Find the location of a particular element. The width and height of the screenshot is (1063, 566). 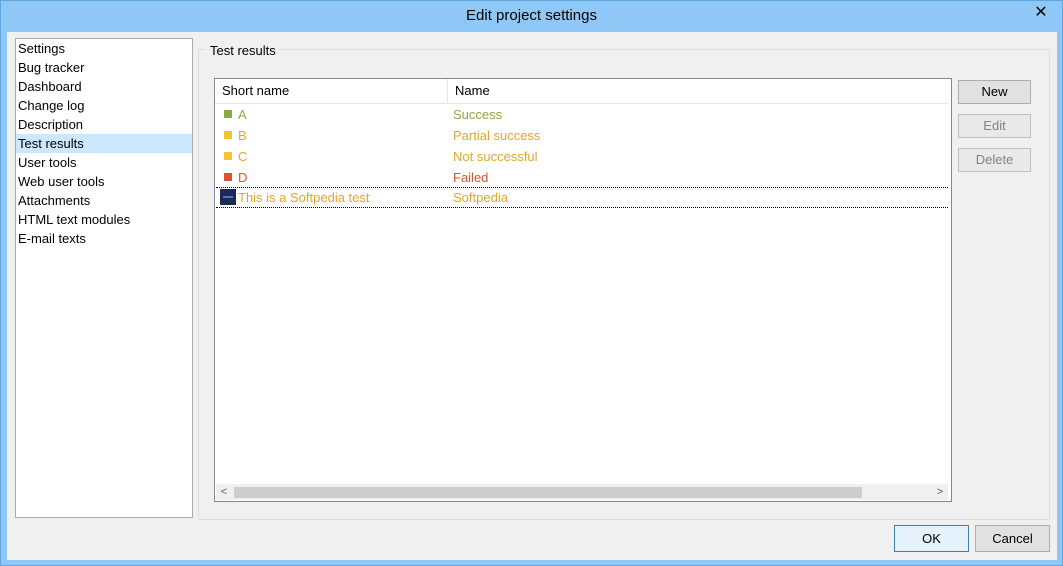

sidebar-item-bug-tracker: Bug tracker is located at coordinates (104, 67).